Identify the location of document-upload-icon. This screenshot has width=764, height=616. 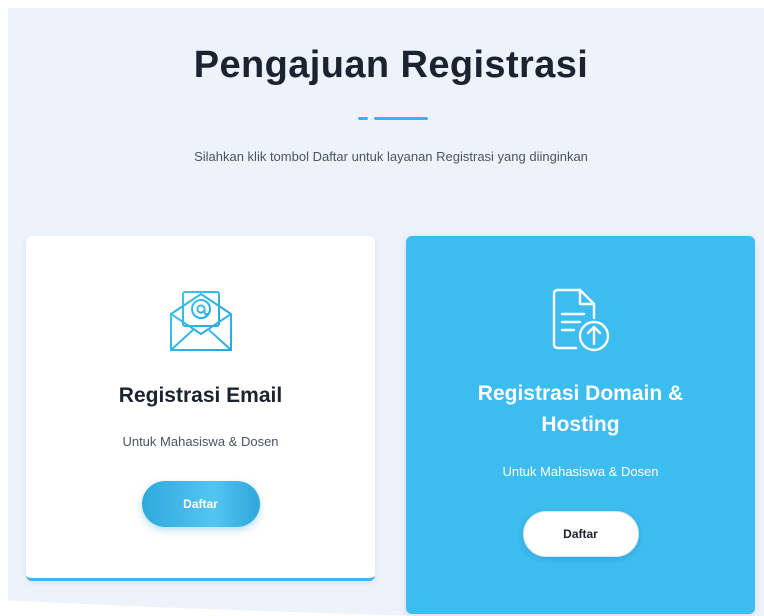
(581, 322).